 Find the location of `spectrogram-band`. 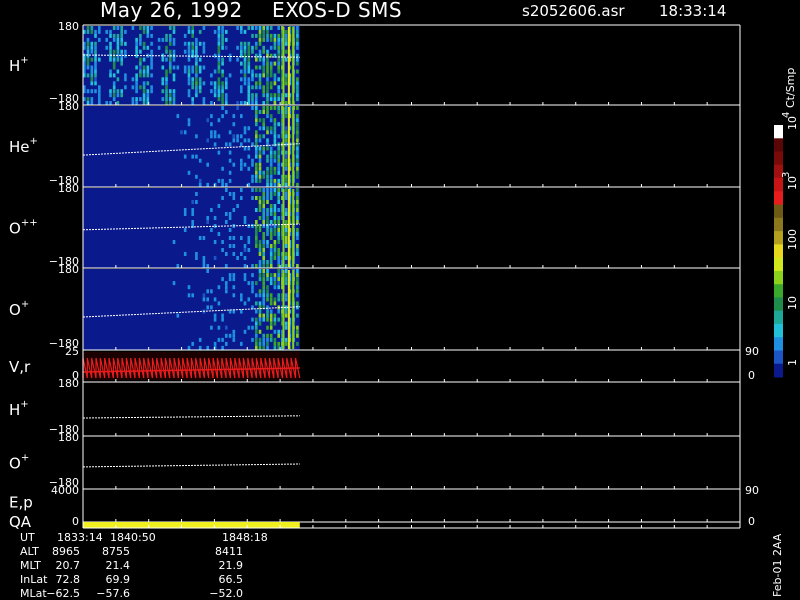

spectrogram-band is located at coordinates (293, 228).